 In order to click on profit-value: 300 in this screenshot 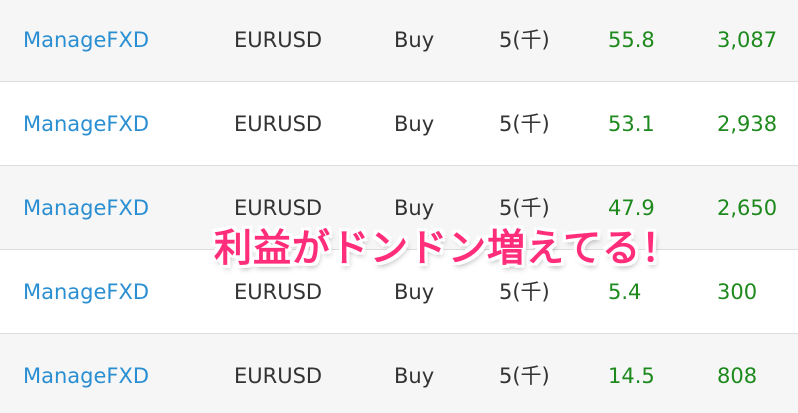, I will do `click(737, 292)`.